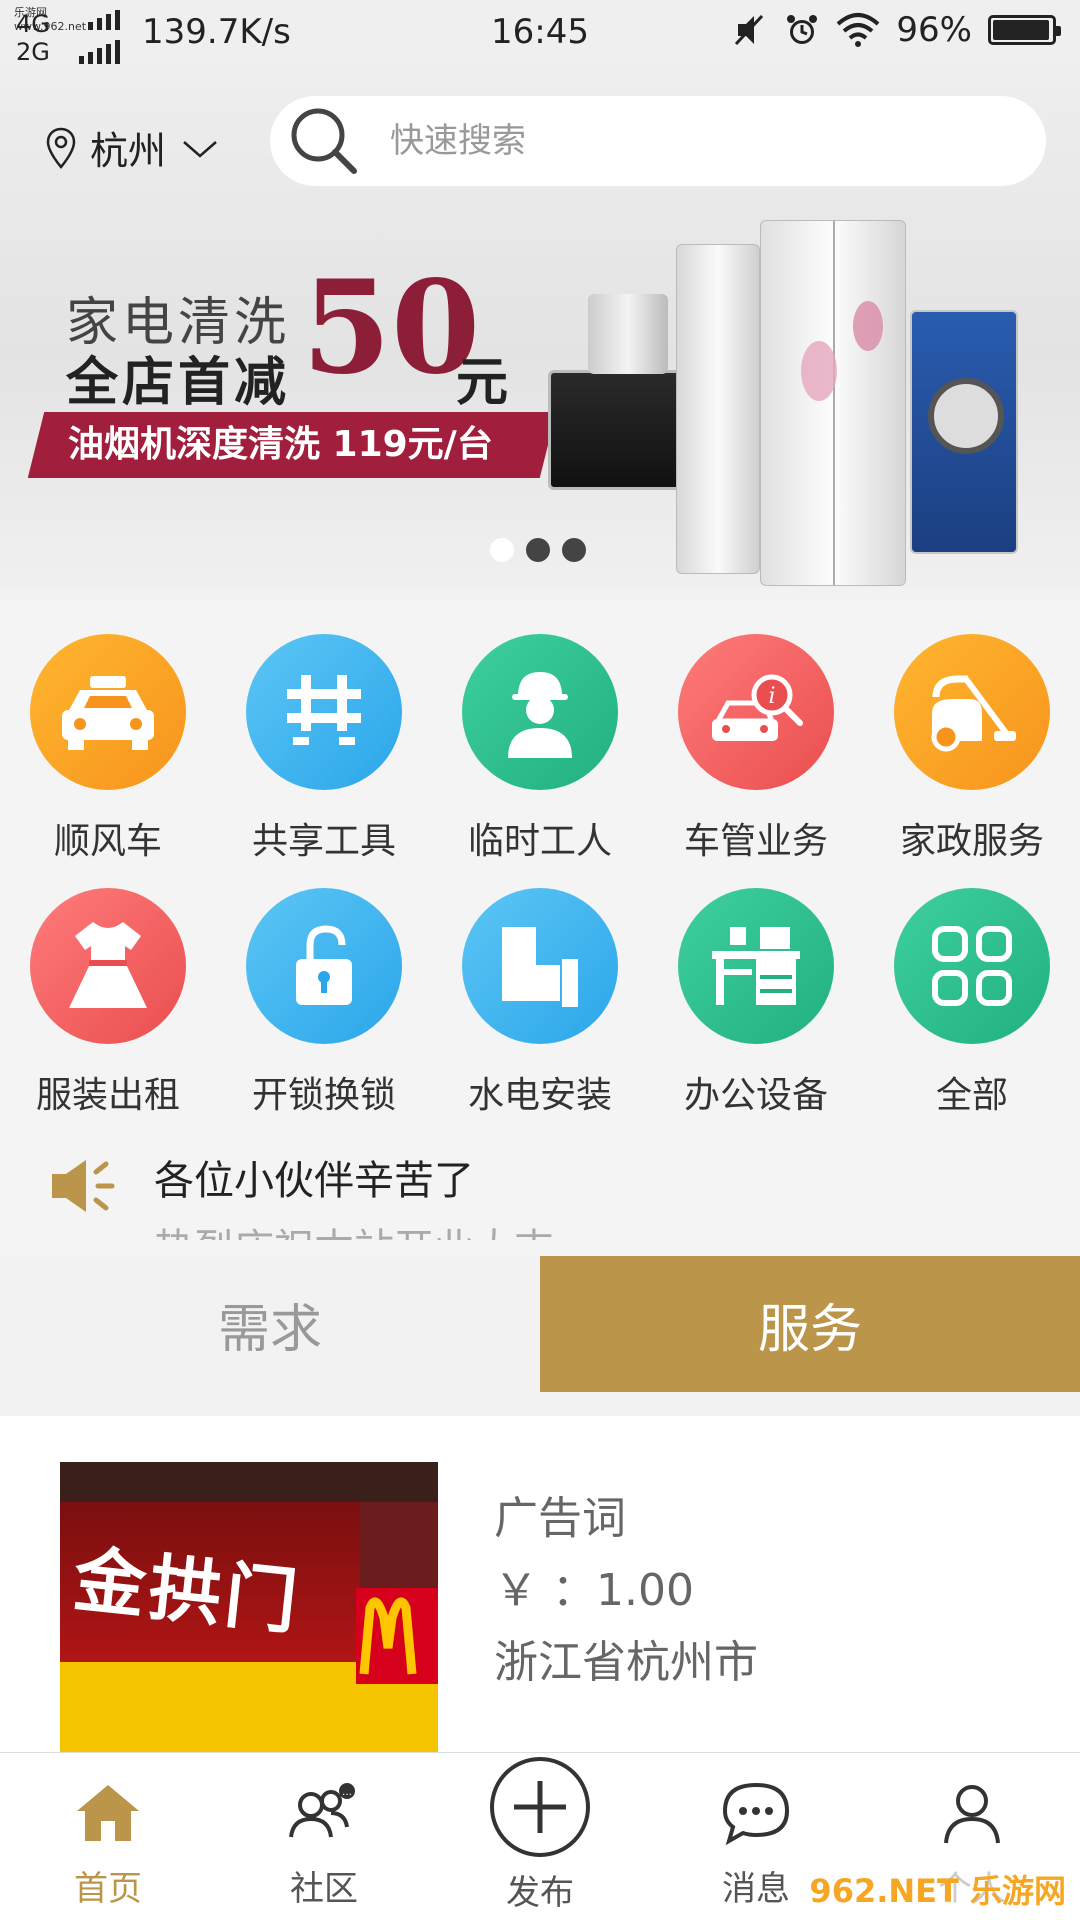 The height and width of the screenshot is (1920, 1080). Describe the element at coordinates (107, 841) in the screenshot. I see `category-label: 顺风车` at that location.